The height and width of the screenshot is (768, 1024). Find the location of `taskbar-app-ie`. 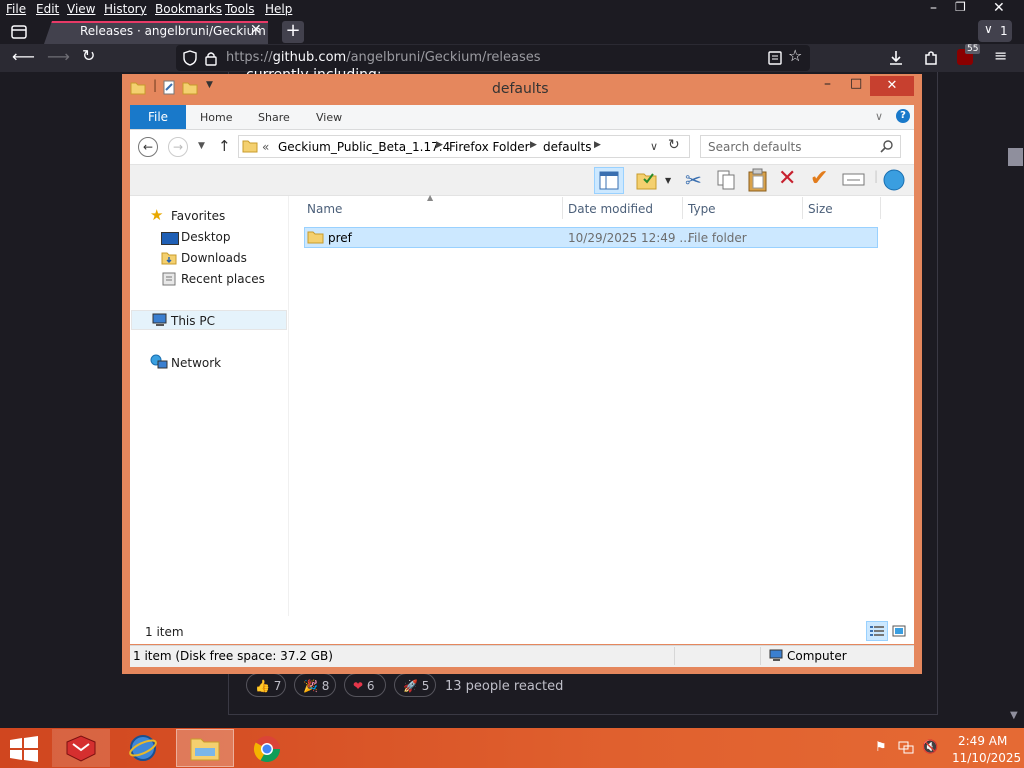

taskbar-app-ie is located at coordinates (143, 748).